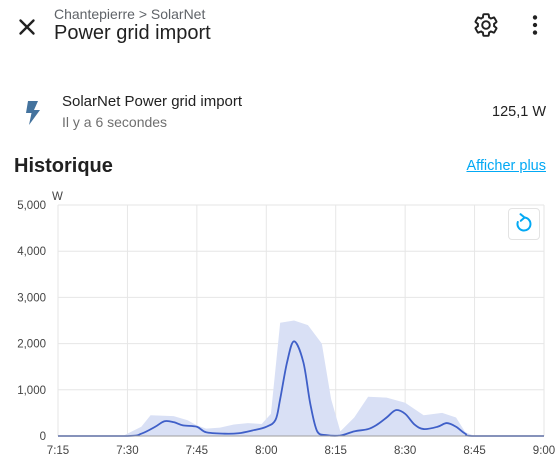 Image resolution: width=558 pixels, height=468 pixels. What do you see at coordinates (519, 112) in the screenshot?
I see `entity-state-value: 125,1 W` at bounding box center [519, 112].